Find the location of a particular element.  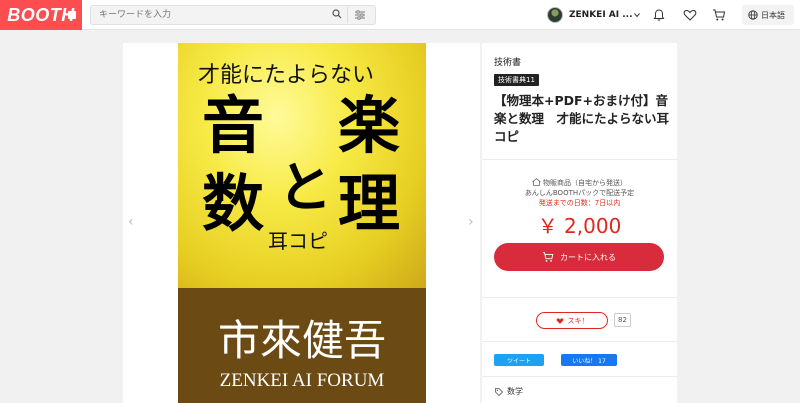

cover-author: 市來健吾 is located at coordinates (301, 340).